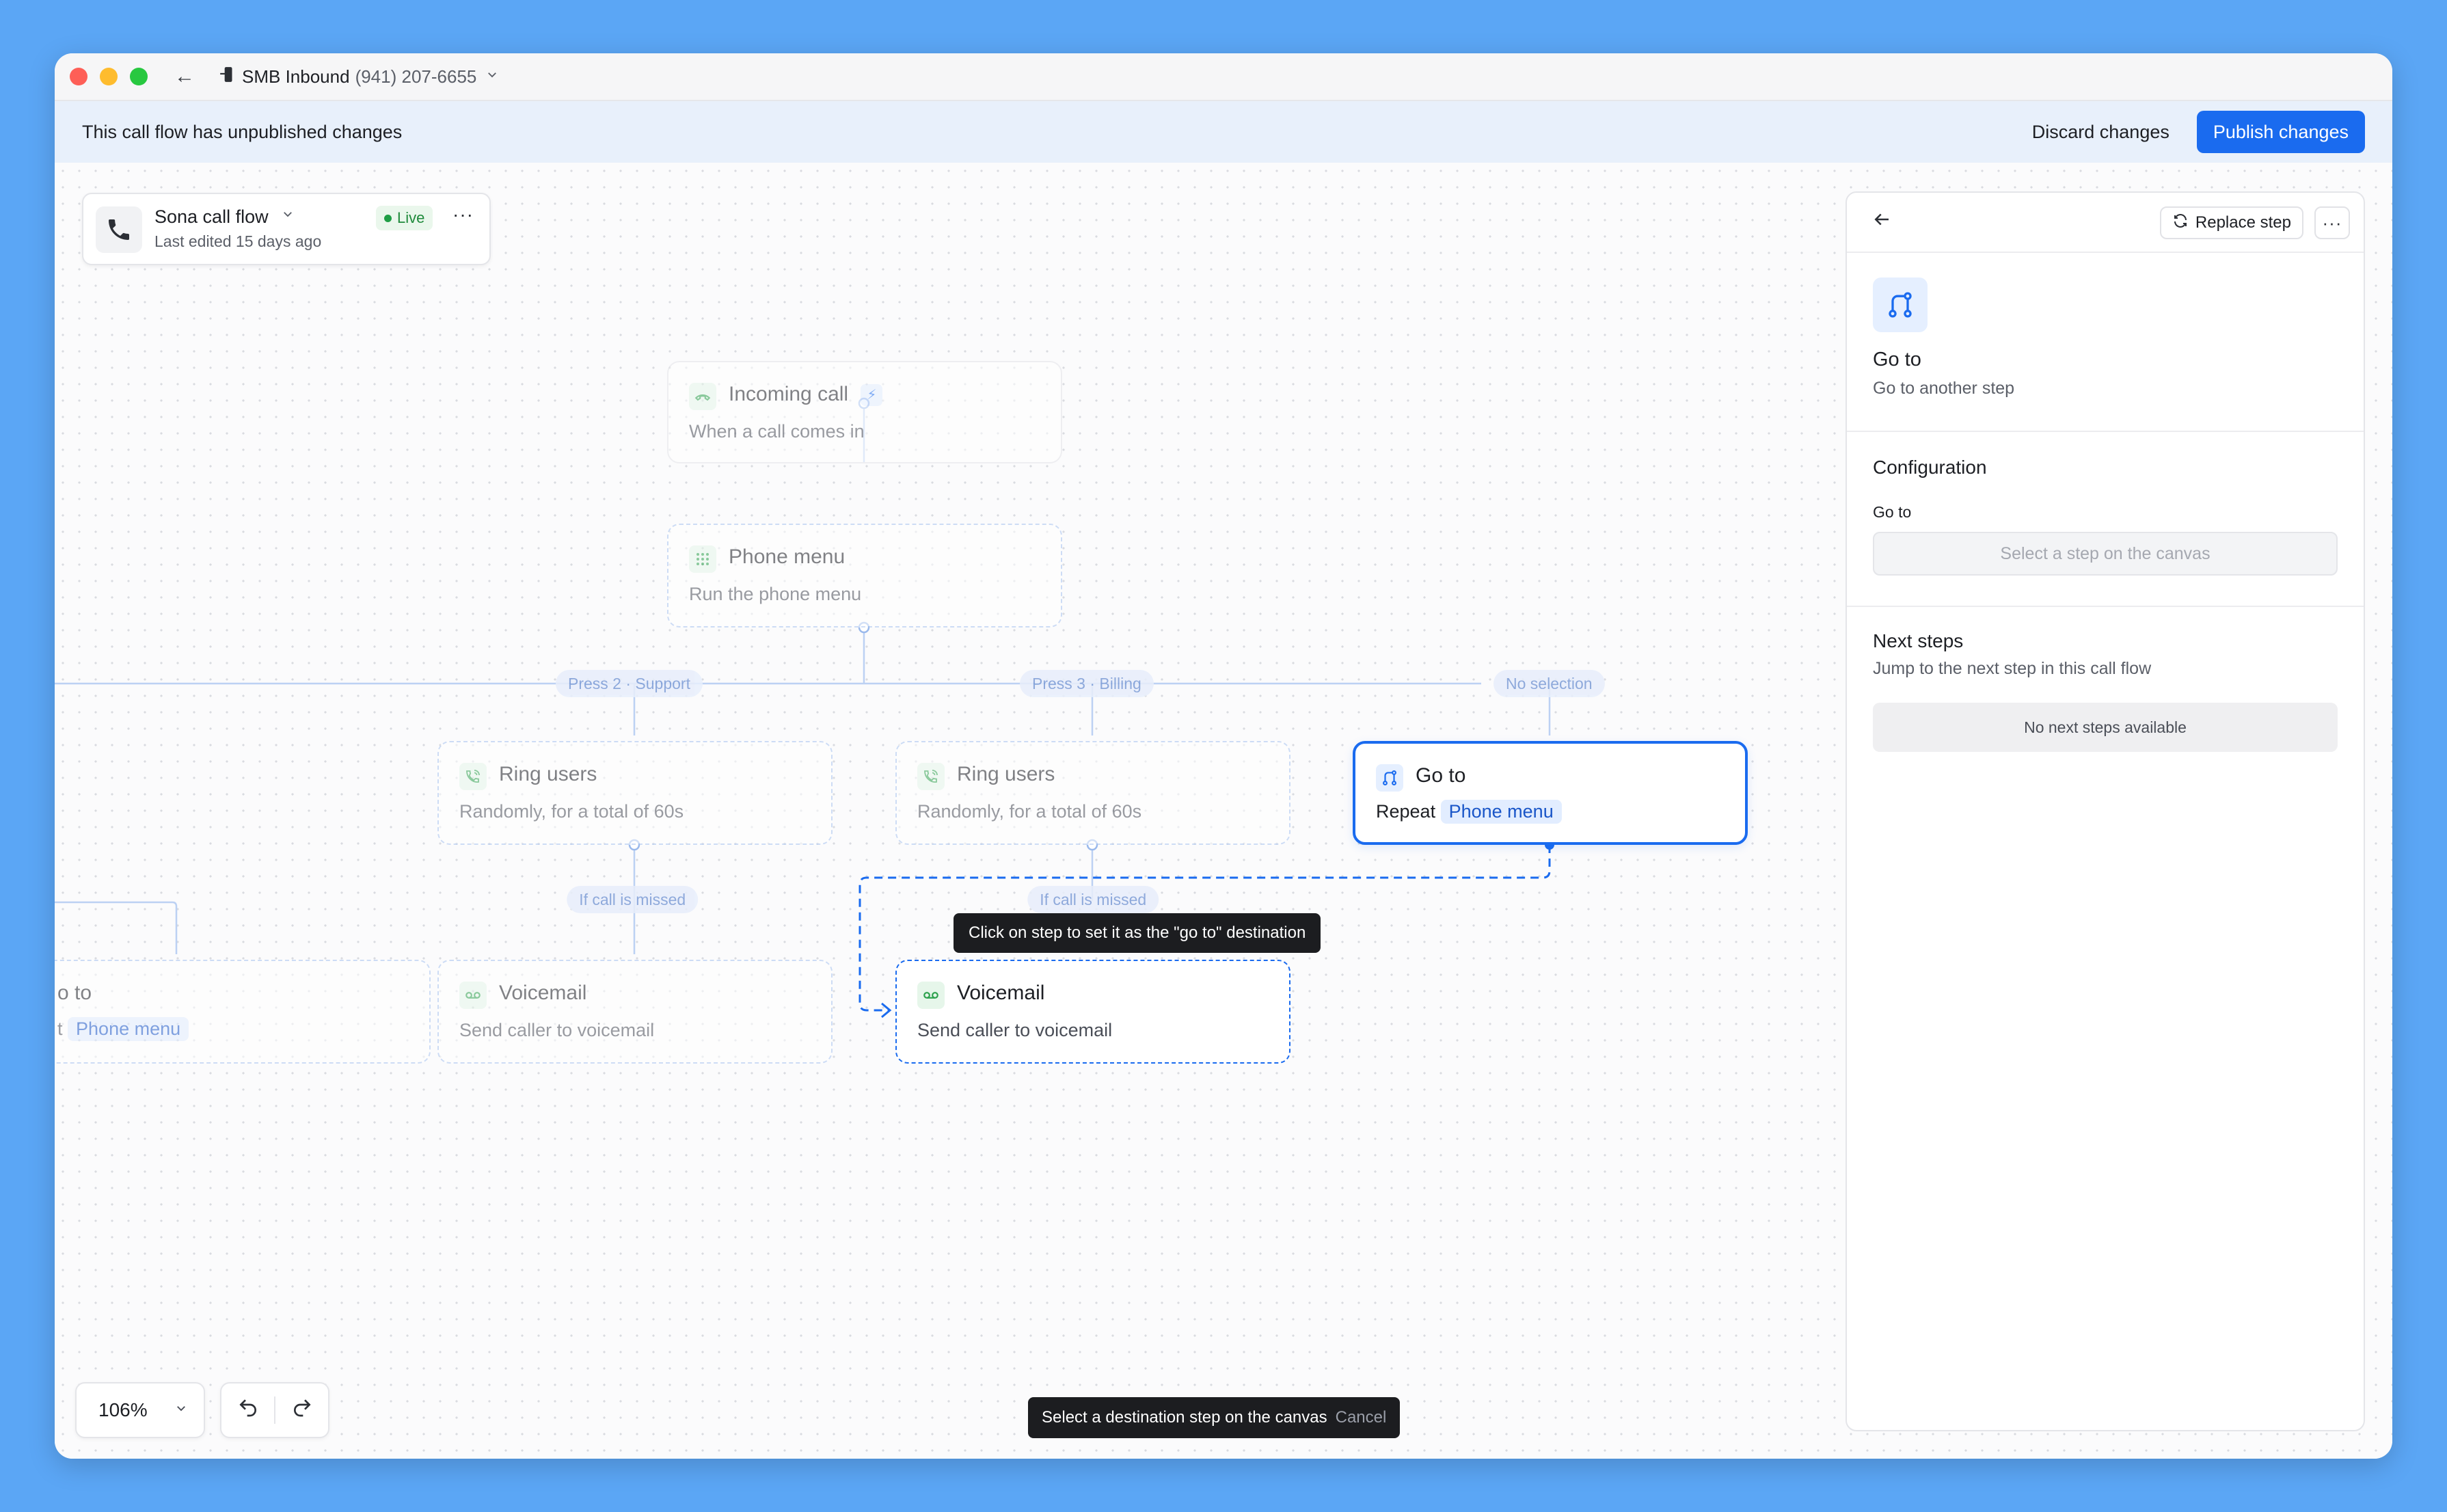 The width and height of the screenshot is (2447, 1512). I want to click on minimize-window-button, so click(109, 76).